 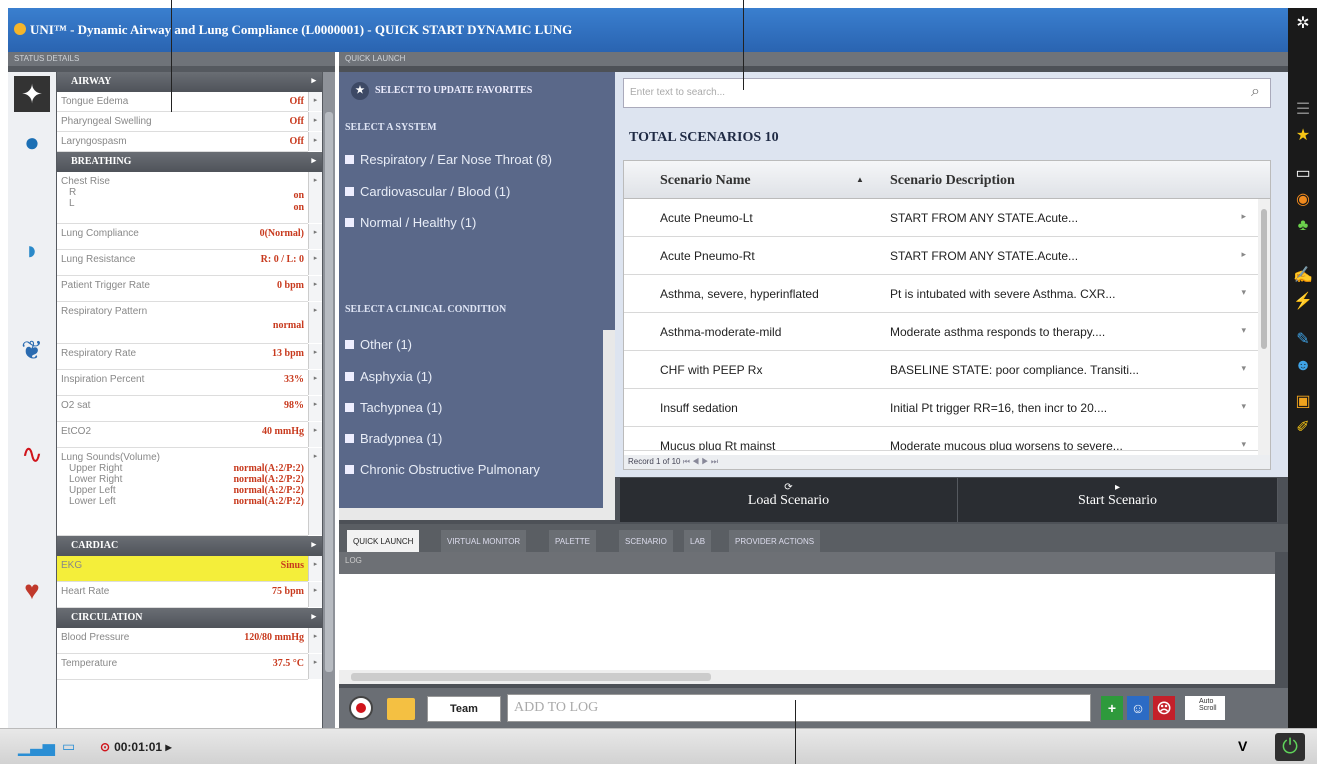 What do you see at coordinates (448, 159) in the screenshot?
I see `system-checkbox: Respiratory / Ear Nose Throat (8)` at bounding box center [448, 159].